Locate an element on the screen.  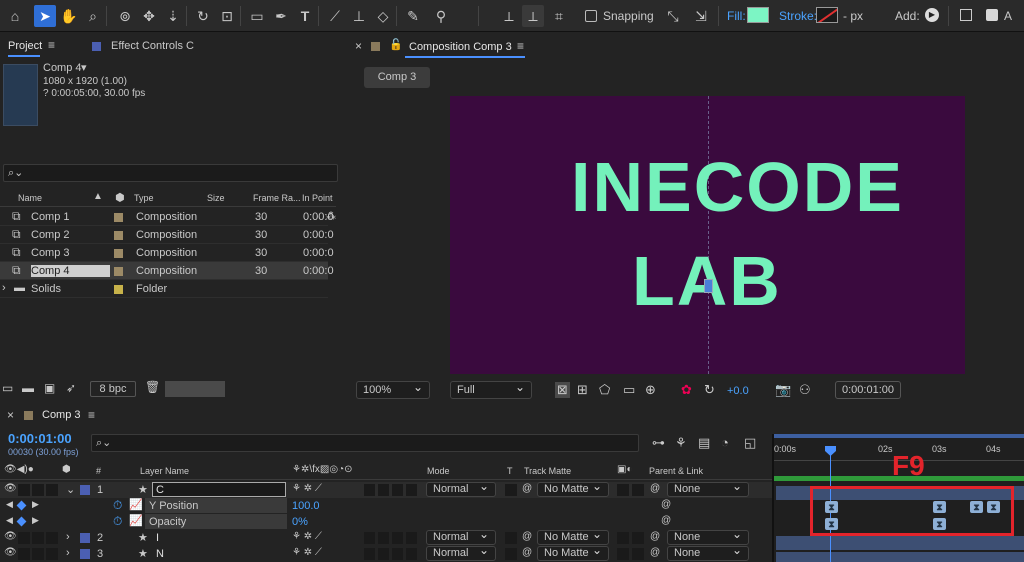
text-line-1: INECODE is located at coordinates (707, 187).